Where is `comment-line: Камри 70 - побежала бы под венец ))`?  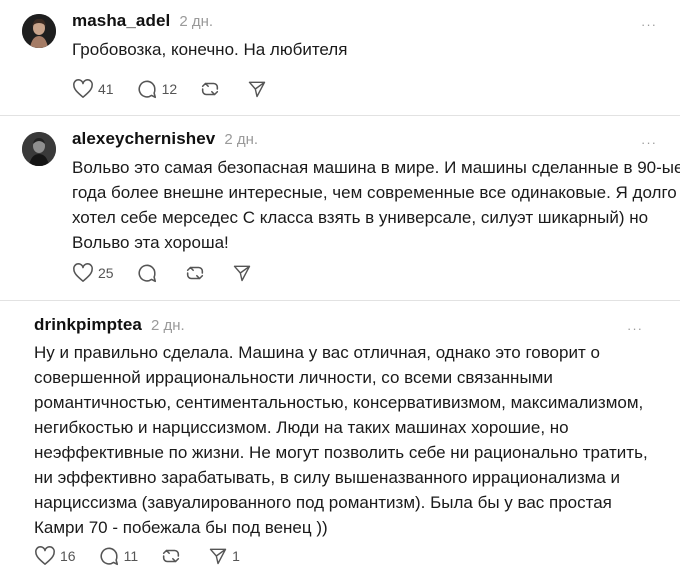
comment-line: Камри 70 - побежала бы под венец )) is located at coordinates (181, 527).